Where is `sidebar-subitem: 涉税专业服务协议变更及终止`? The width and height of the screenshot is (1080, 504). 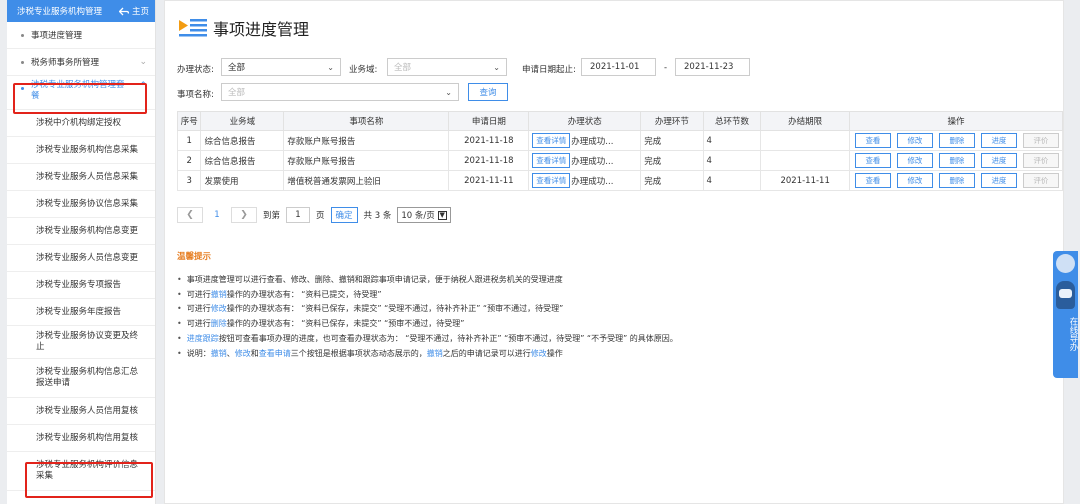 sidebar-subitem: 涉税专业服务协议变更及终止 is located at coordinates (81, 342).